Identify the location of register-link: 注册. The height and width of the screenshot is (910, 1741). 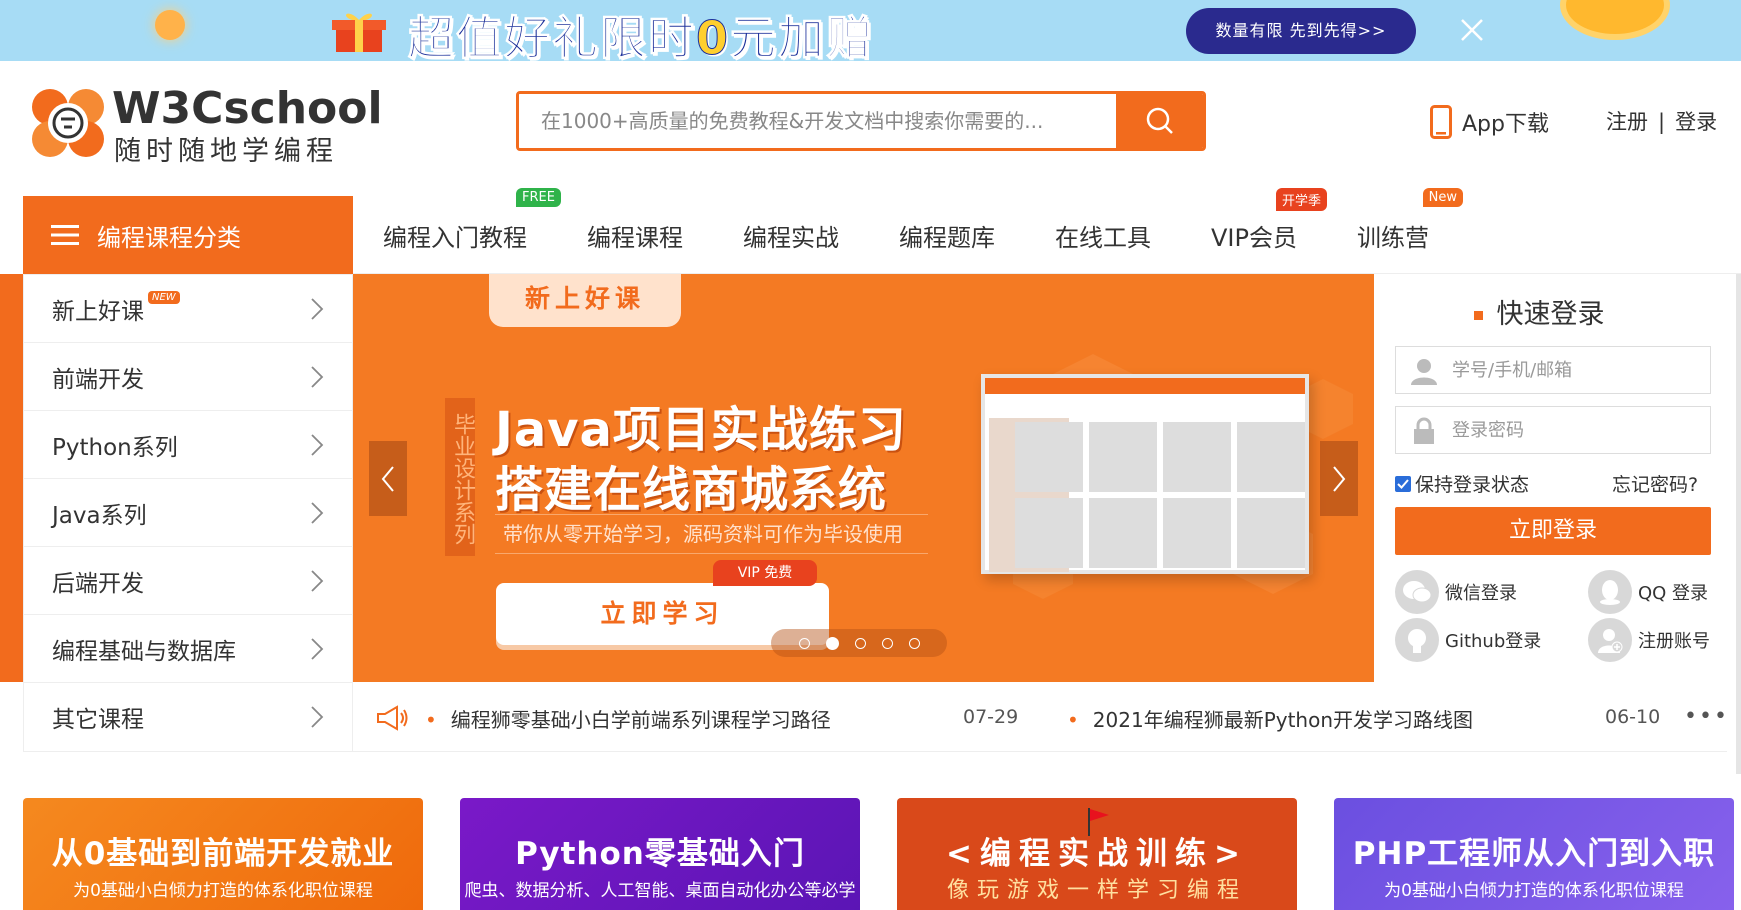
(1627, 121).